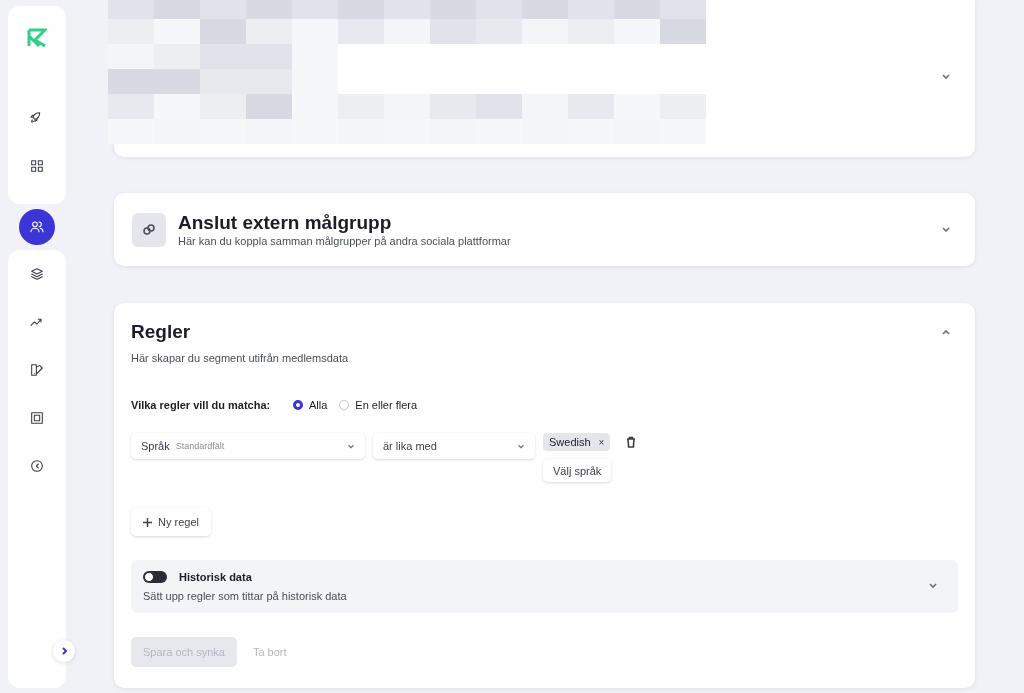 The width and height of the screenshot is (1024, 693). Describe the element at coordinates (386, 405) in the screenshot. I see `radio-label: En eller flera` at that location.